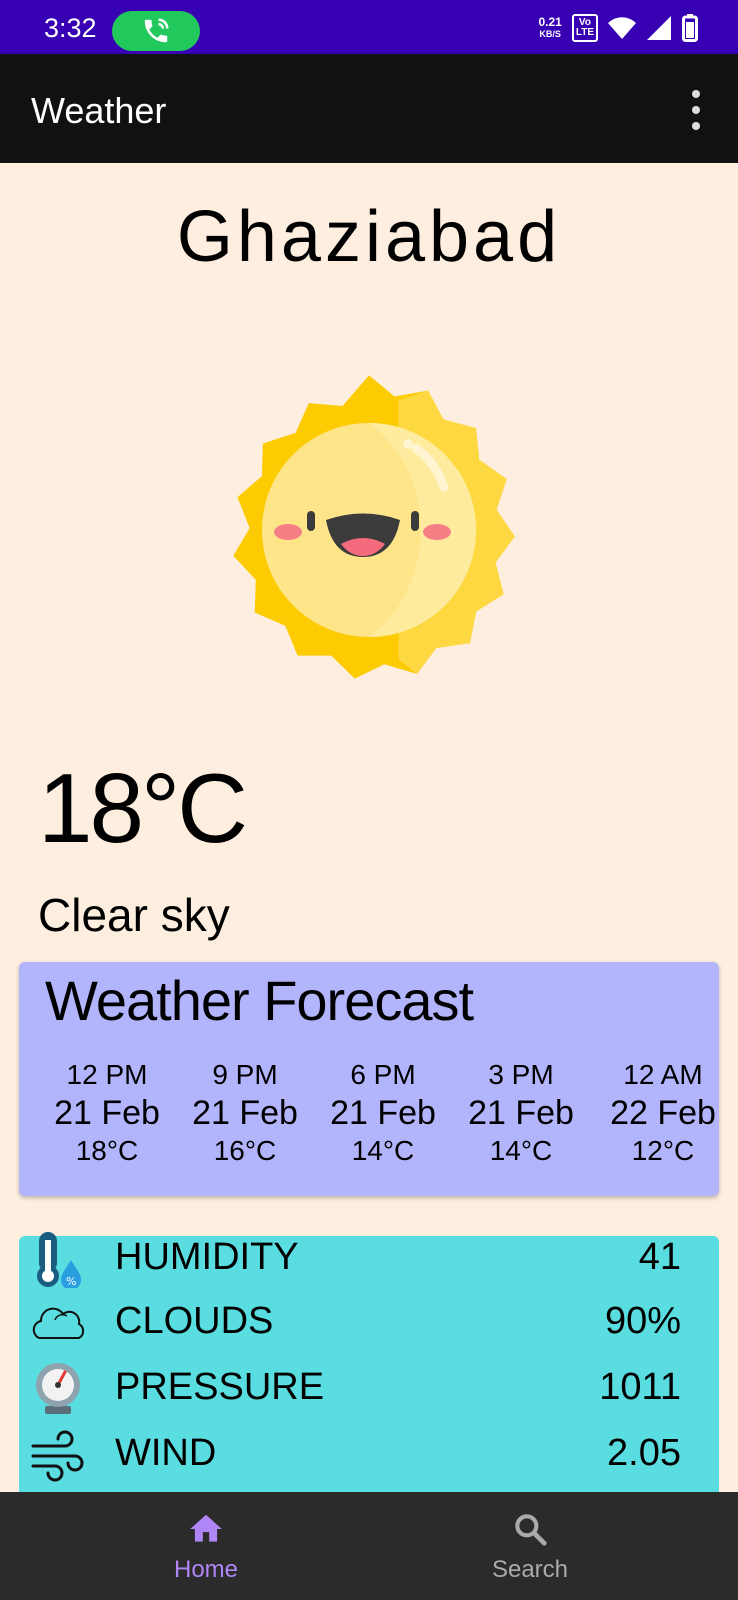  What do you see at coordinates (107, 1074) in the screenshot?
I see `forecast-time: 12 PM` at bounding box center [107, 1074].